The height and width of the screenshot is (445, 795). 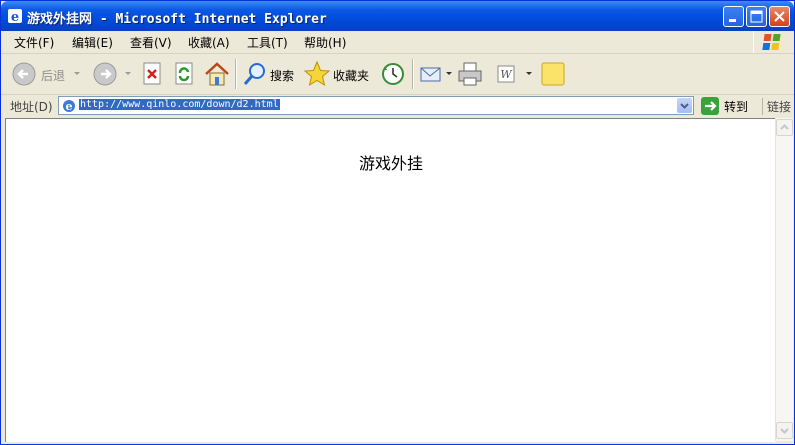 I want to click on back-button-label: 后退, so click(x=53, y=75).